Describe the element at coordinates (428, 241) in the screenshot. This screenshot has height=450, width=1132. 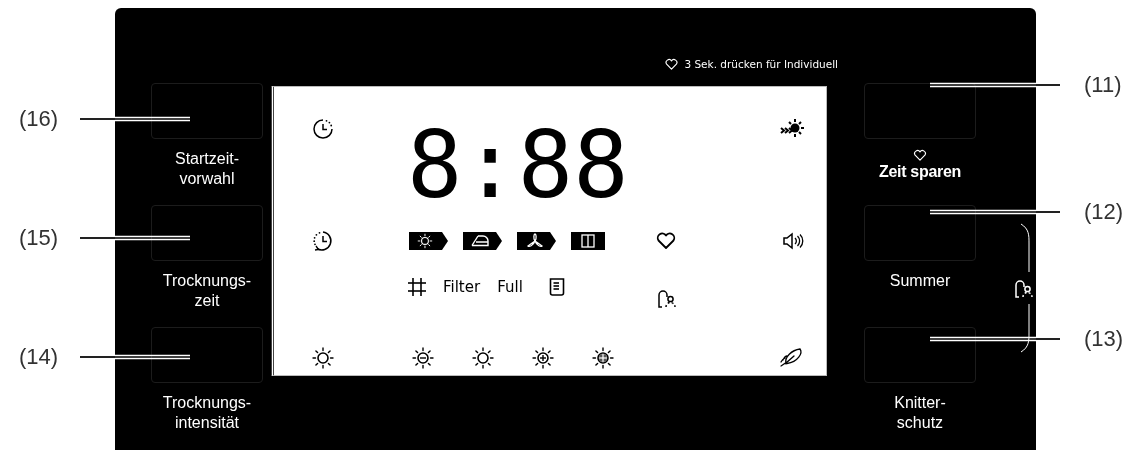
I see `sun-tag-icon` at that location.